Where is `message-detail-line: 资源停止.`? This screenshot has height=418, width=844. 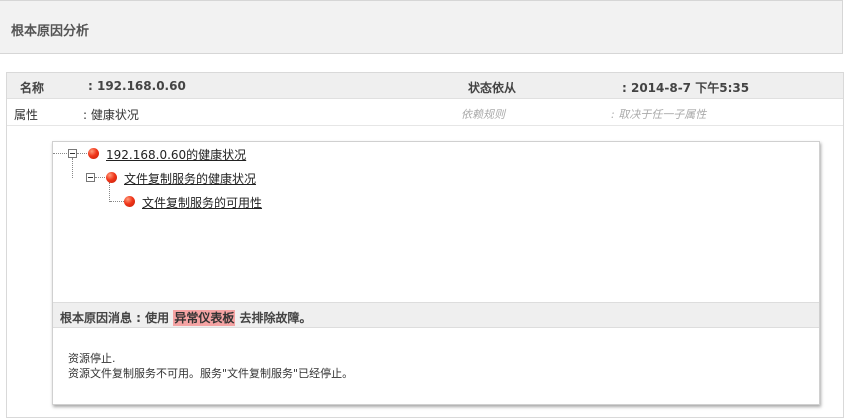
message-detail-line: 资源停止. is located at coordinates (92, 358).